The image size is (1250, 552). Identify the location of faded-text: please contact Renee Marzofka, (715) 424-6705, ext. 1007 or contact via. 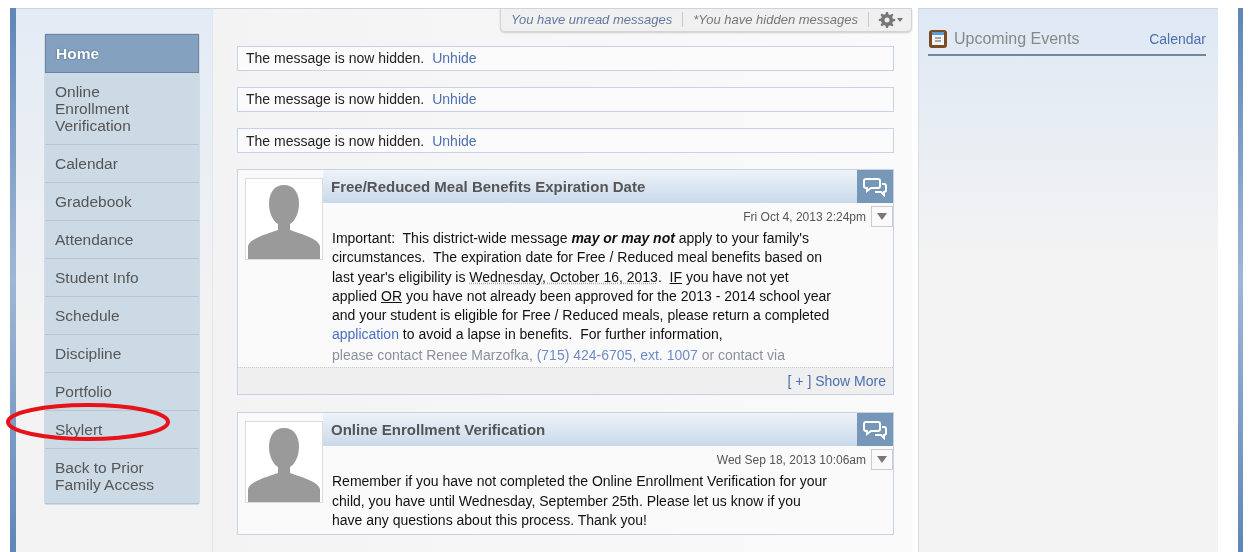
(558, 356).